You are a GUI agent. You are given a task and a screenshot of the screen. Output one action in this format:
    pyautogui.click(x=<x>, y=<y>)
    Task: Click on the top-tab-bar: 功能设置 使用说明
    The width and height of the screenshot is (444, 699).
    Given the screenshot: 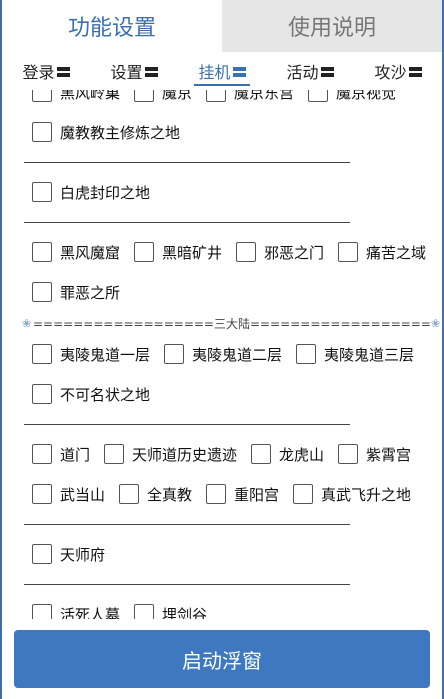 What is the action you would take?
    pyautogui.click(x=222, y=26)
    